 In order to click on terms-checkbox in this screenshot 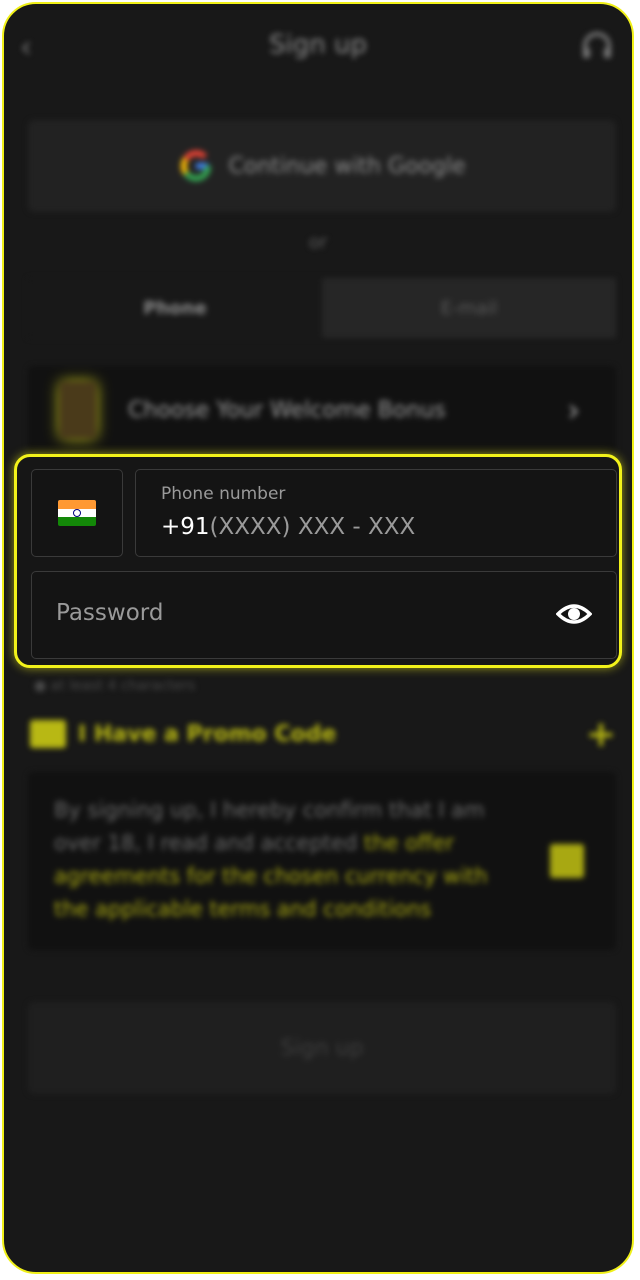, I will do `click(567, 861)`.